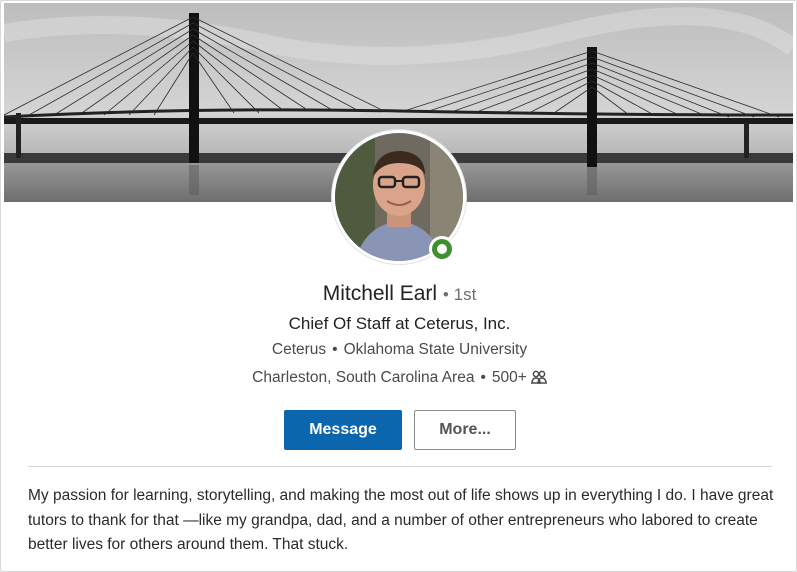  What do you see at coordinates (442, 249) in the screenshot?
I see `online-status-icon` at bounding box center [442, 249].